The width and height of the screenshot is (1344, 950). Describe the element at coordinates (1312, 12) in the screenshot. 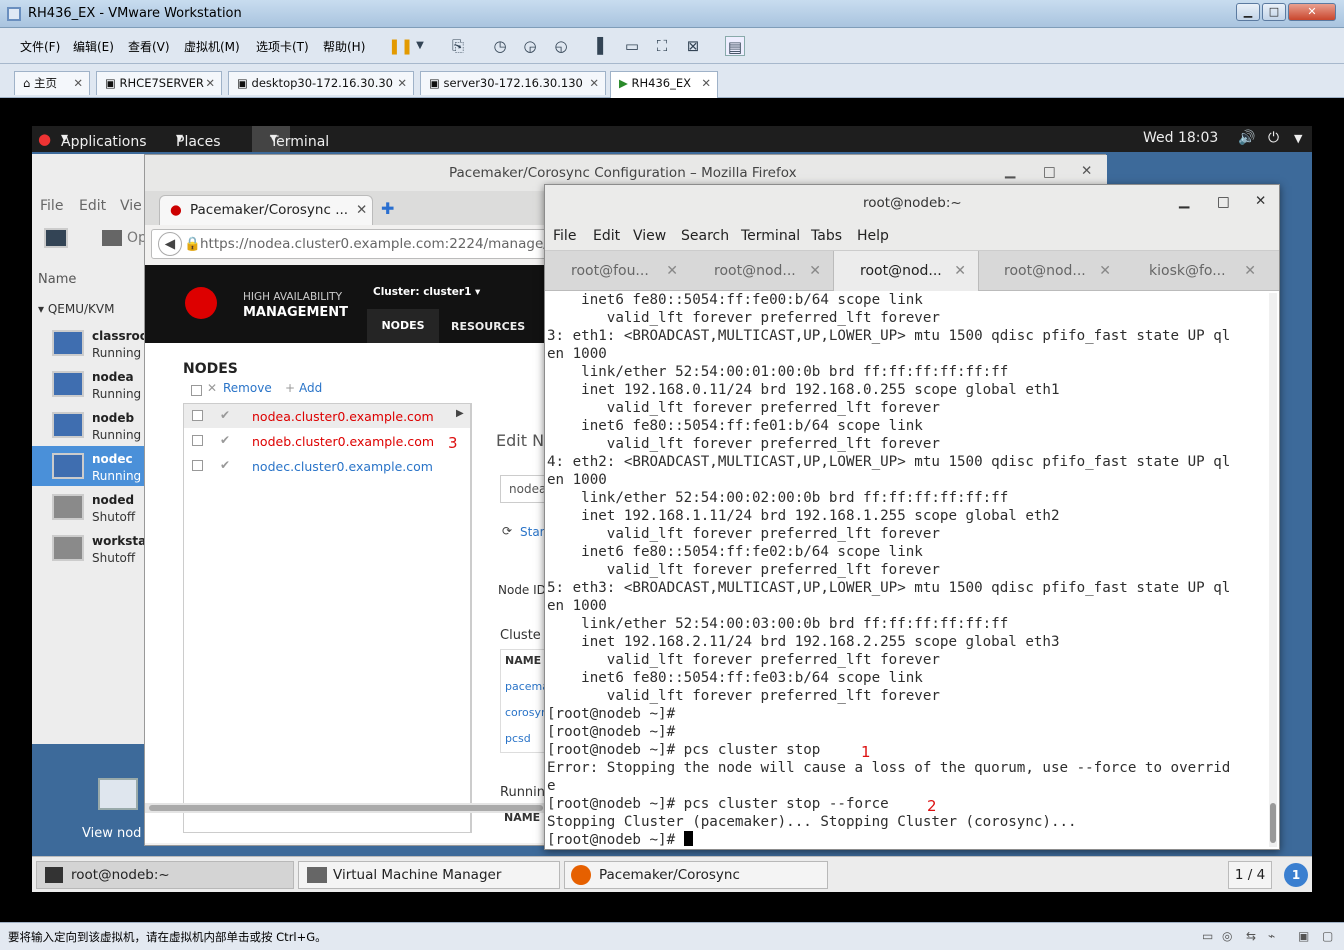

I see `close-button: ✕` at that location.